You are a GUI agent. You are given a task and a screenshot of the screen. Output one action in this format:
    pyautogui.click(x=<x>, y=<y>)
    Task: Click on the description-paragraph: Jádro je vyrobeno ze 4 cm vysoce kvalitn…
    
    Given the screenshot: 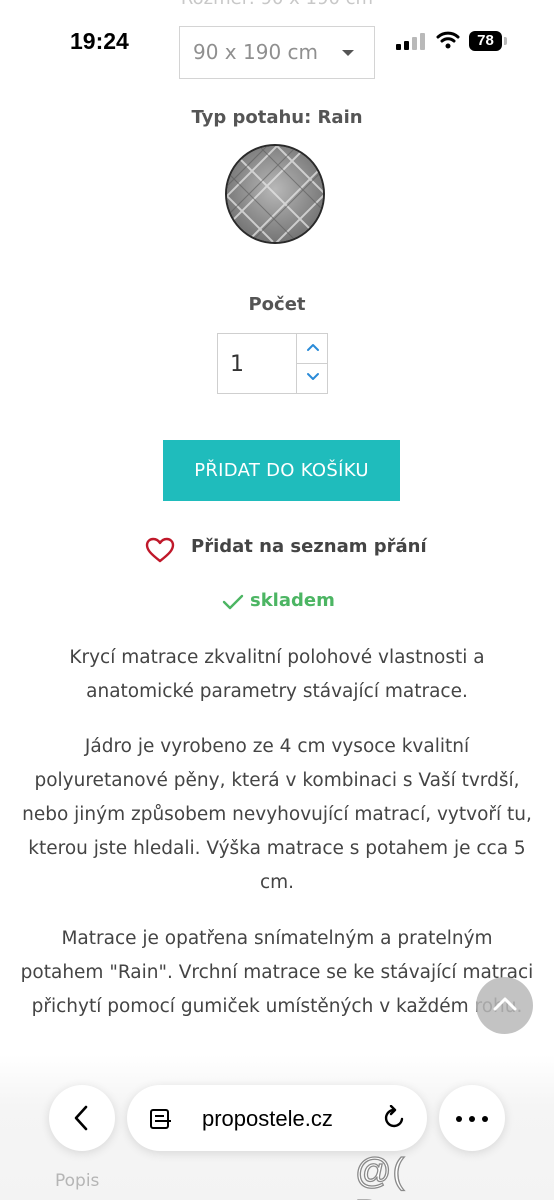 What is the action you would take?
    pyautogui.click(x=277, y=814)
    